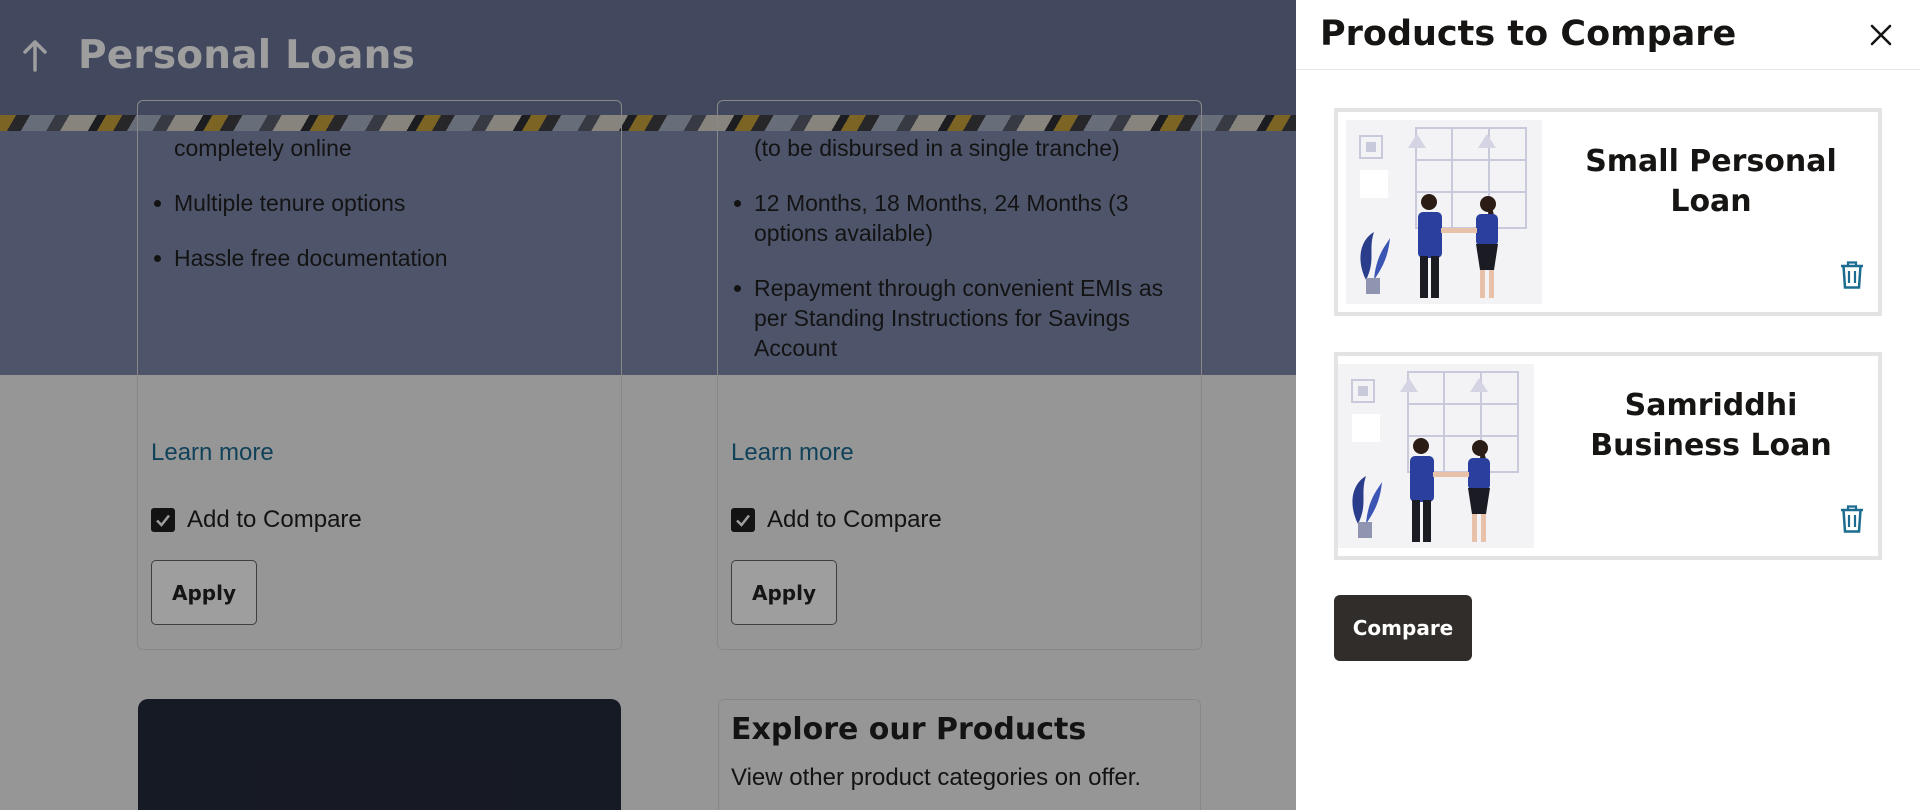  I want to click on compare-button: Compare, so click(1403, 628).